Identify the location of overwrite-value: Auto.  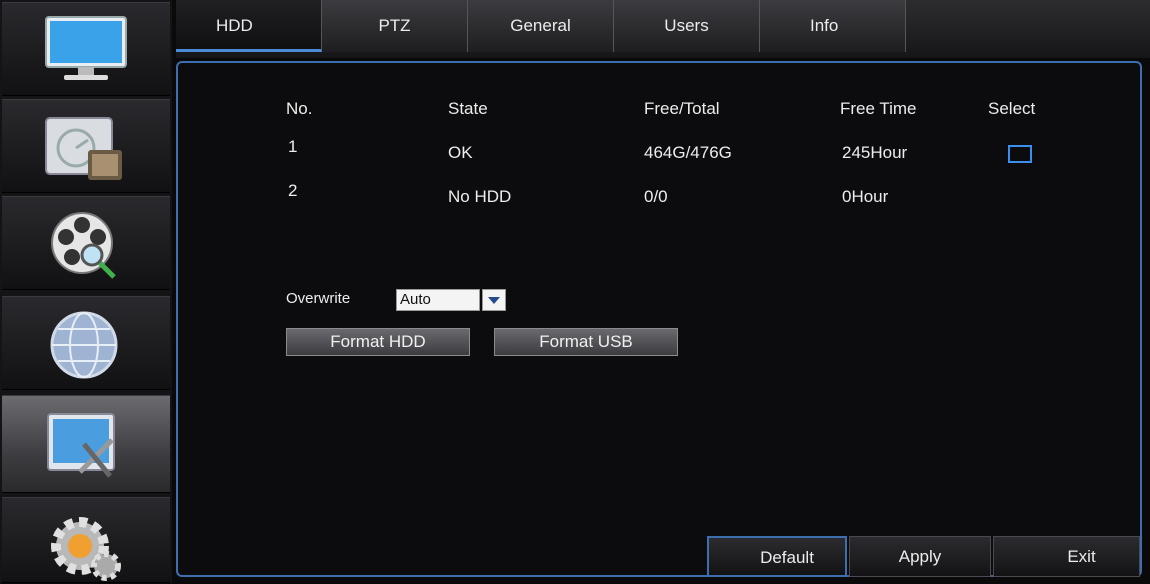
(438, 300).